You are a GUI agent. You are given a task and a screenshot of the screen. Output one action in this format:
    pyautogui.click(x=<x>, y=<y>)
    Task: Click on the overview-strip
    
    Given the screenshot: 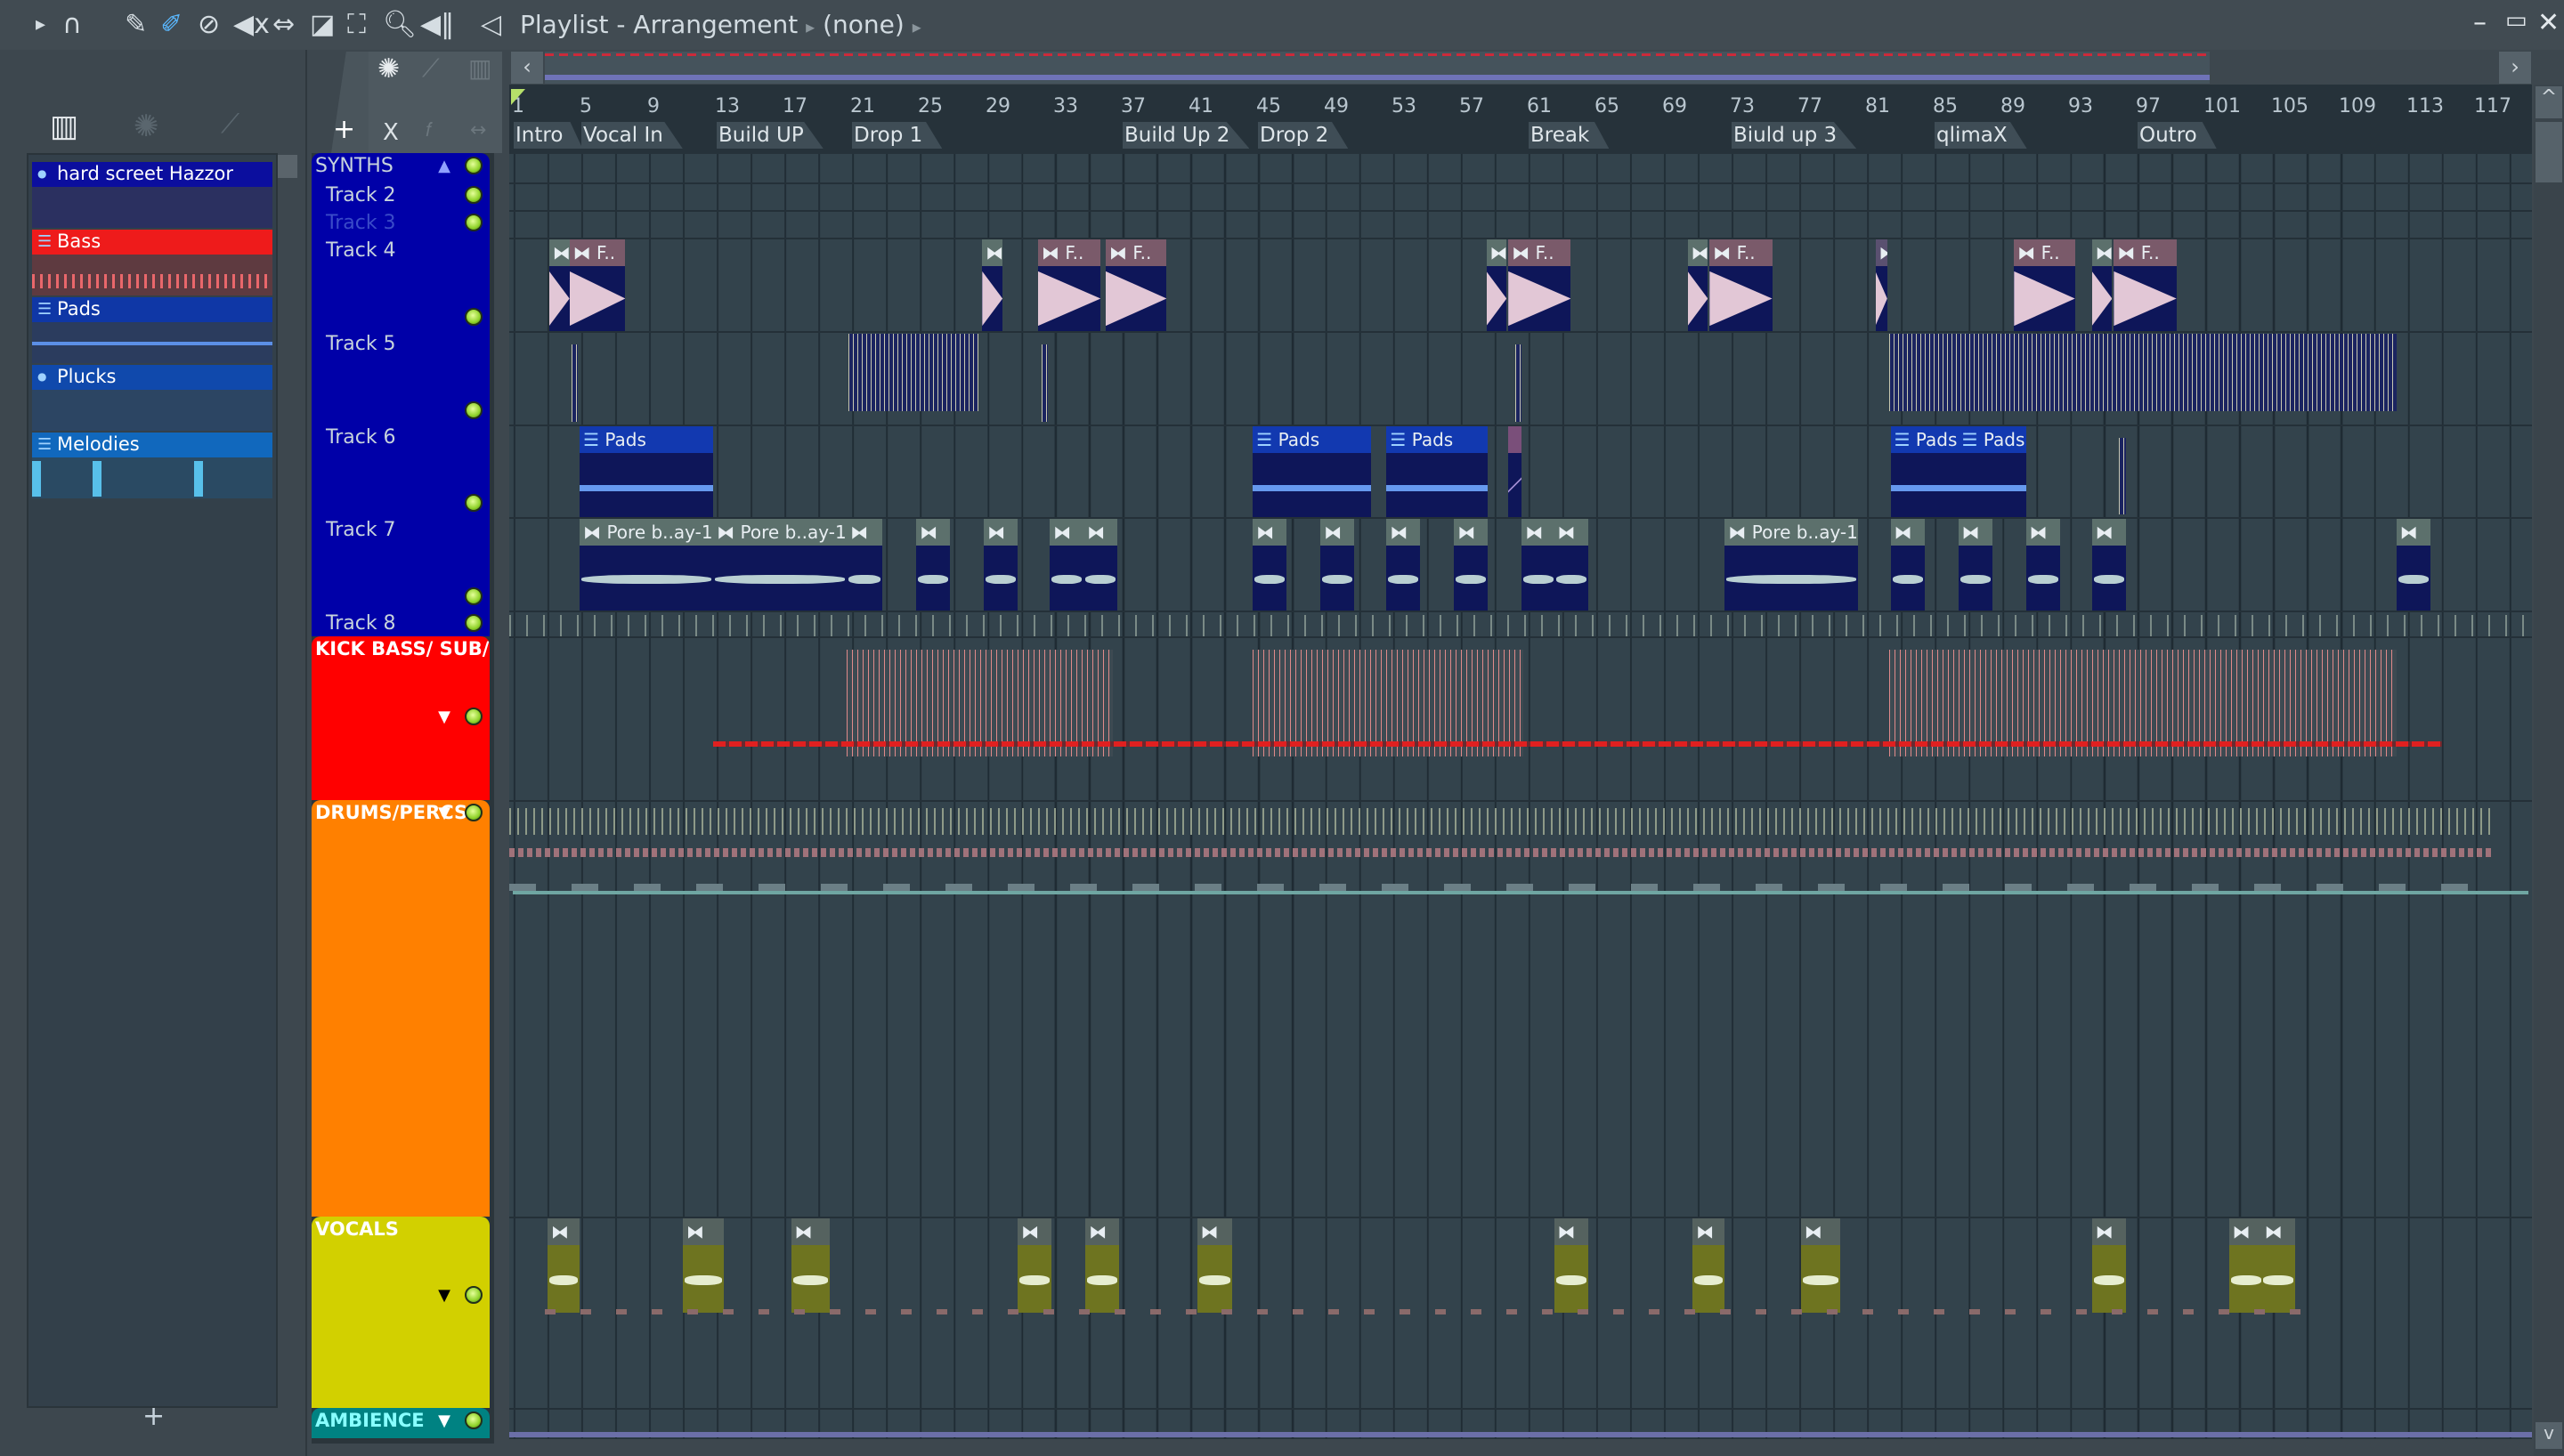 What is the action you would take?
    pyautogui.click(x=1377, y=68)
    